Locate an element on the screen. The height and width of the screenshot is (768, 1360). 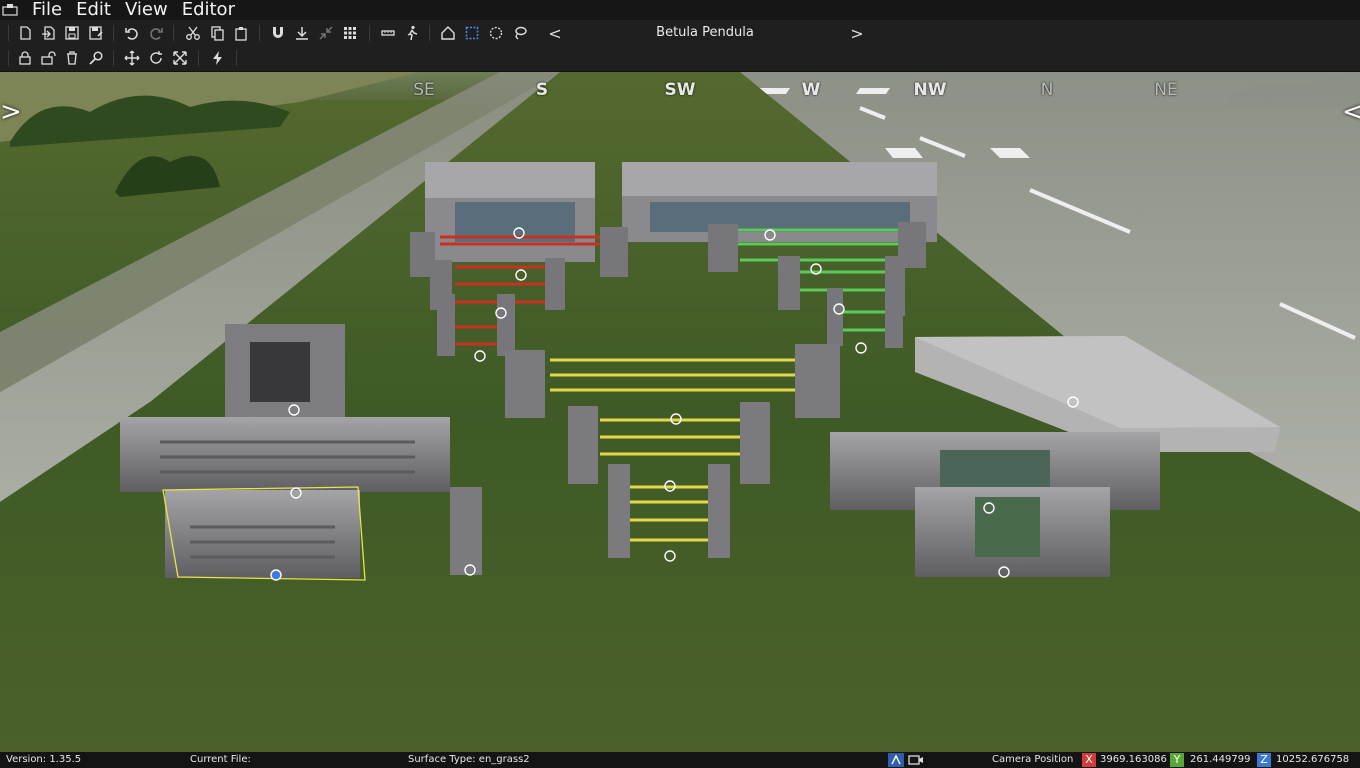
cut-icon is located at coordinates (193, 33).